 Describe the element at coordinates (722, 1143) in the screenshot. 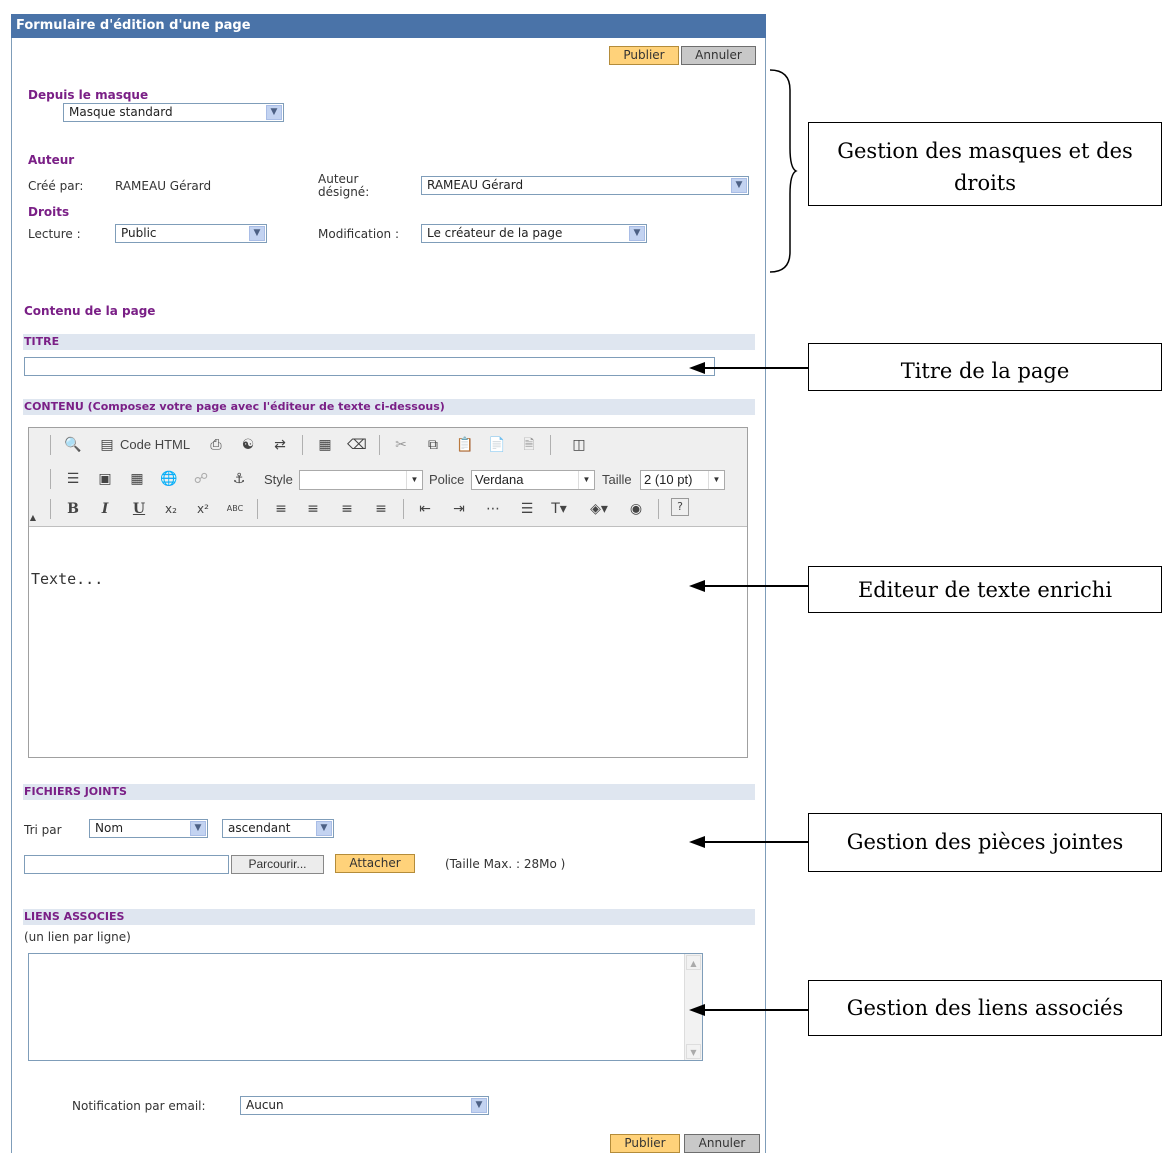

I see `cancel-button-bottom: Annuler` at that location.